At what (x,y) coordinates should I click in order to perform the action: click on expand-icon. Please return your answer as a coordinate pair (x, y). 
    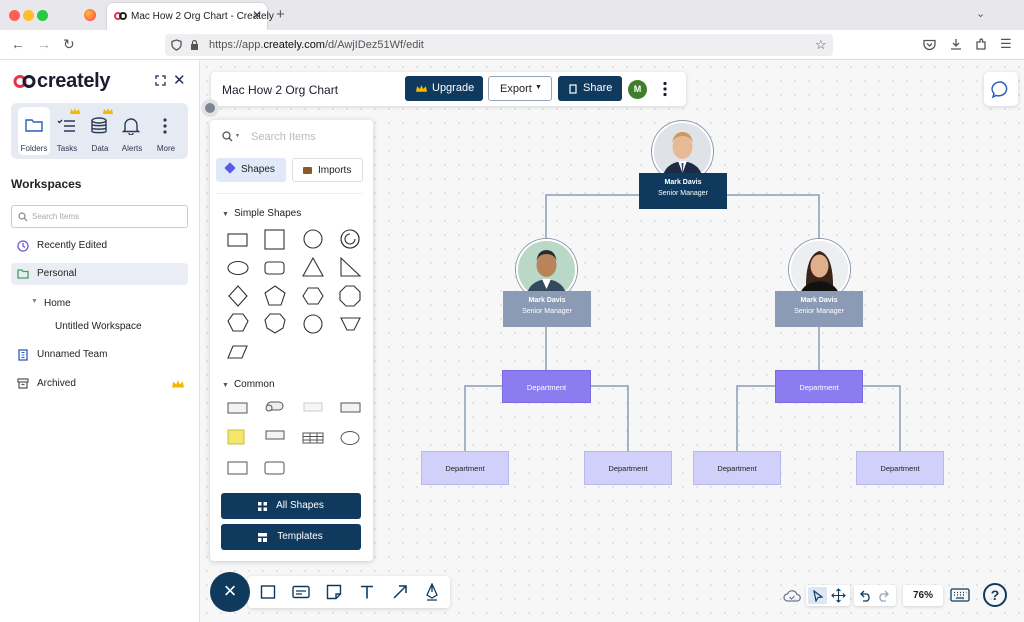
    Looking at the image, I should click on (160, 80).